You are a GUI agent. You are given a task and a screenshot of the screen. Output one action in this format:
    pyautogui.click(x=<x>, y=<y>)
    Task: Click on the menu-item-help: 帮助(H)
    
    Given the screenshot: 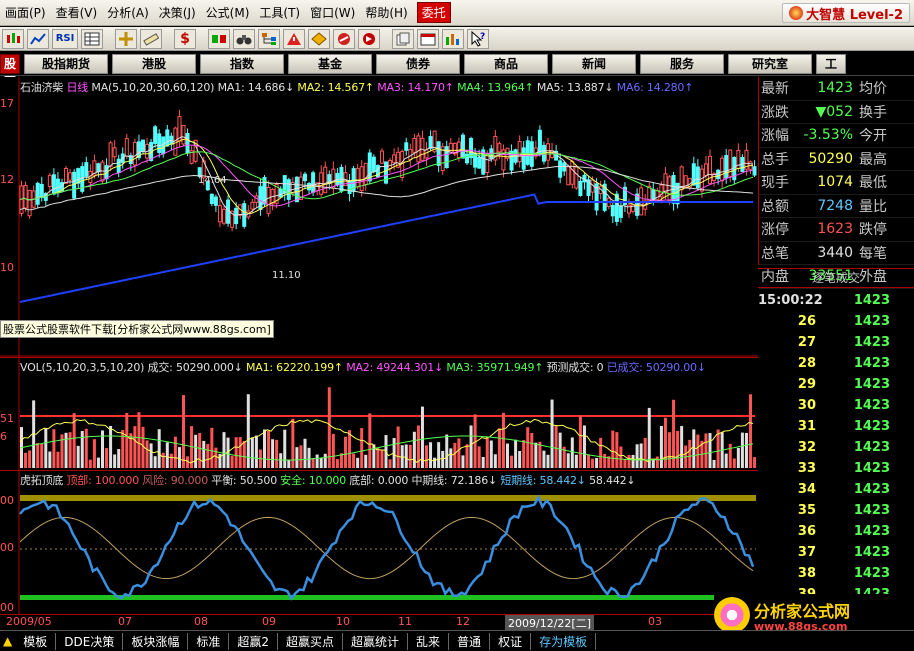 What is the action you would take?
    pyautogui.click(x=386, y=12)
    